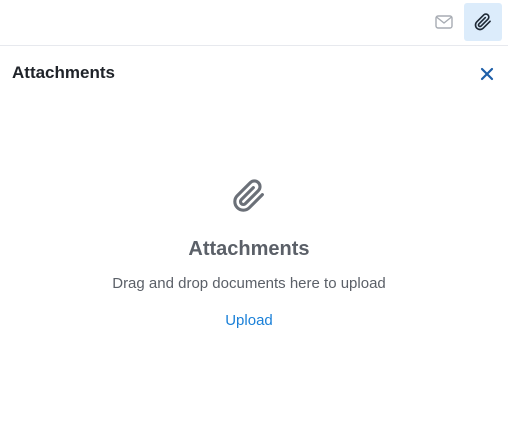 Image resolution: width=508 pixels, height=437 pixels. I want to click on attachments-button, so click(483, 22).